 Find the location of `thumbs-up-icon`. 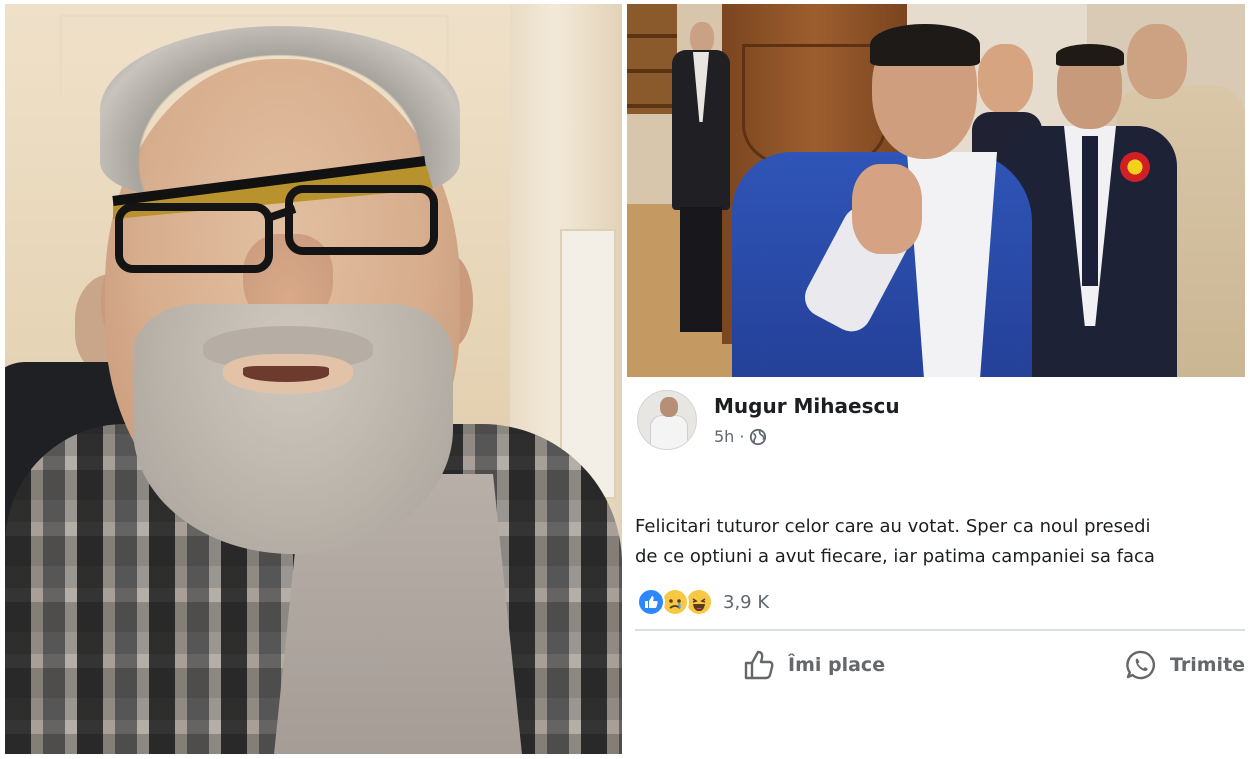

thumbs-up-icon is located at coordinates (759, 665).